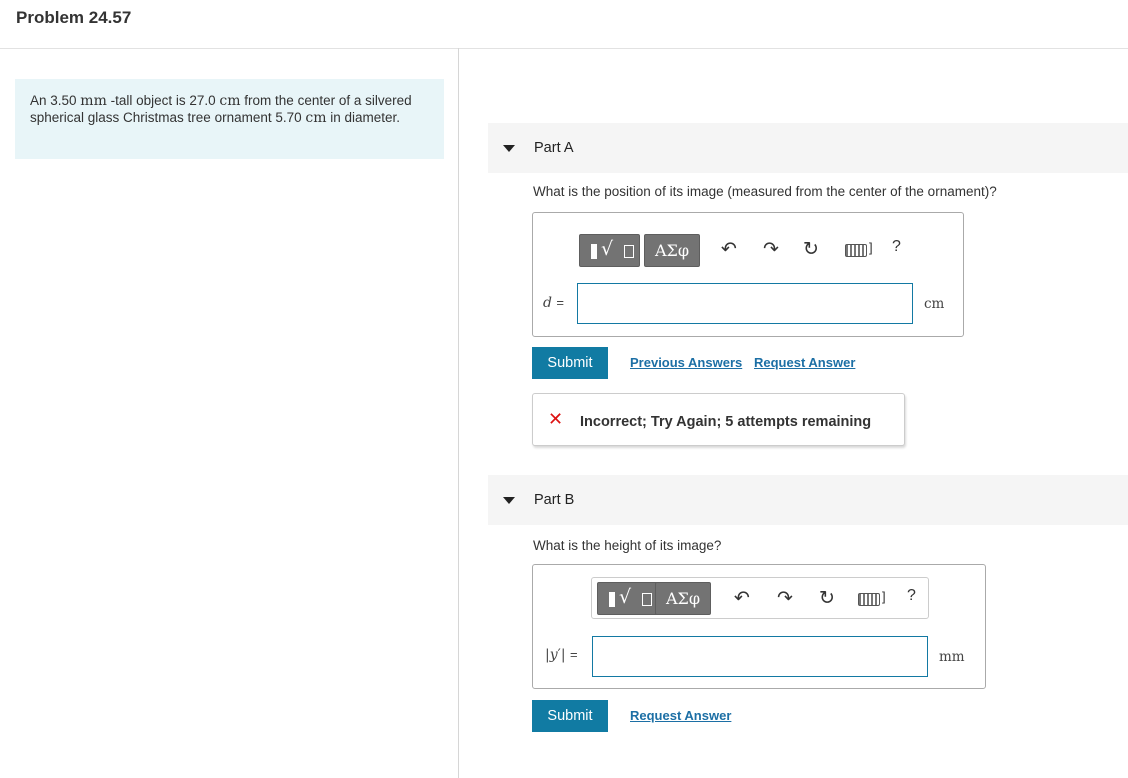 Image resolution: width=1128 pixels, height=778 pixels. I want to click on column-divider, so click(458, 413).